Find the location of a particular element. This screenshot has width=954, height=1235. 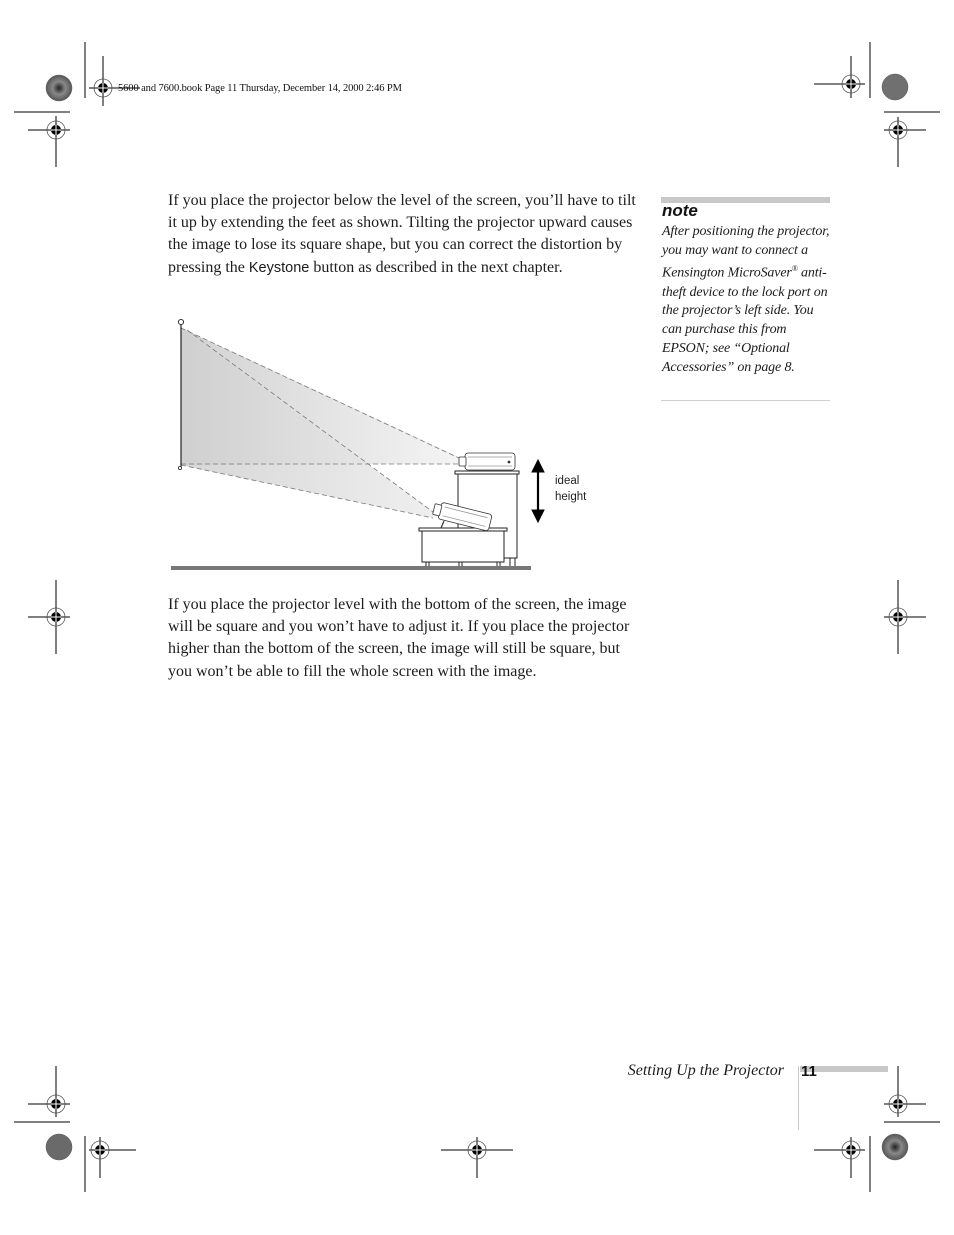

crop-mark-bottom-right is located at coordinates (877, 1129).